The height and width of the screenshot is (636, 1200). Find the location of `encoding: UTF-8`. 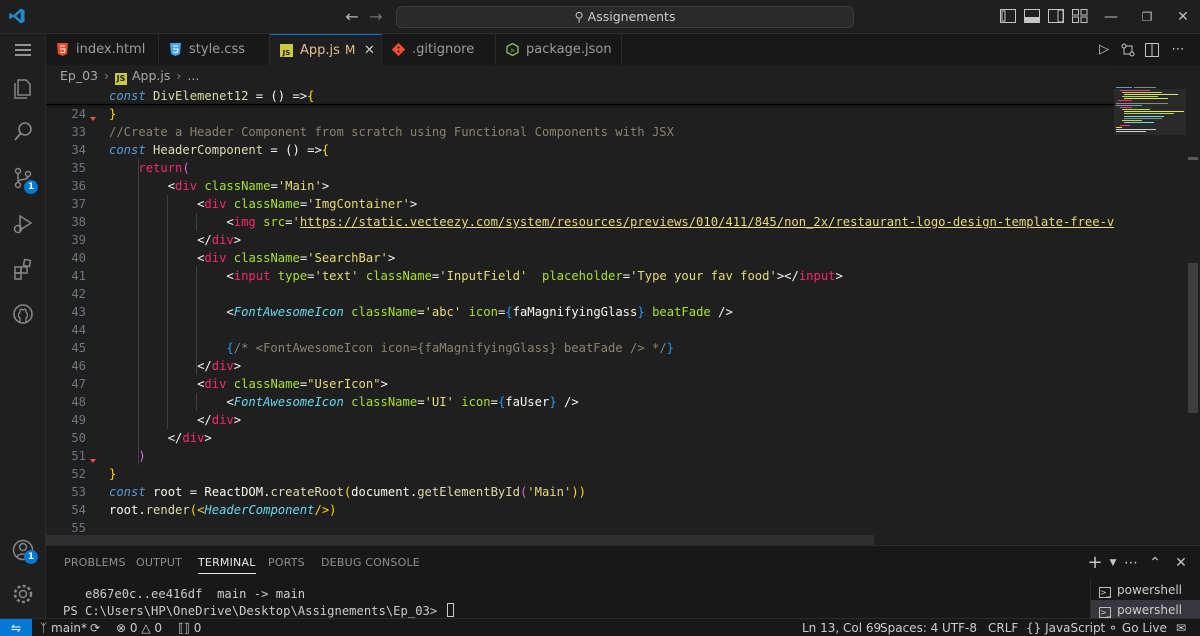

encoding: UTF-8 is located at coordinates (959, 627).